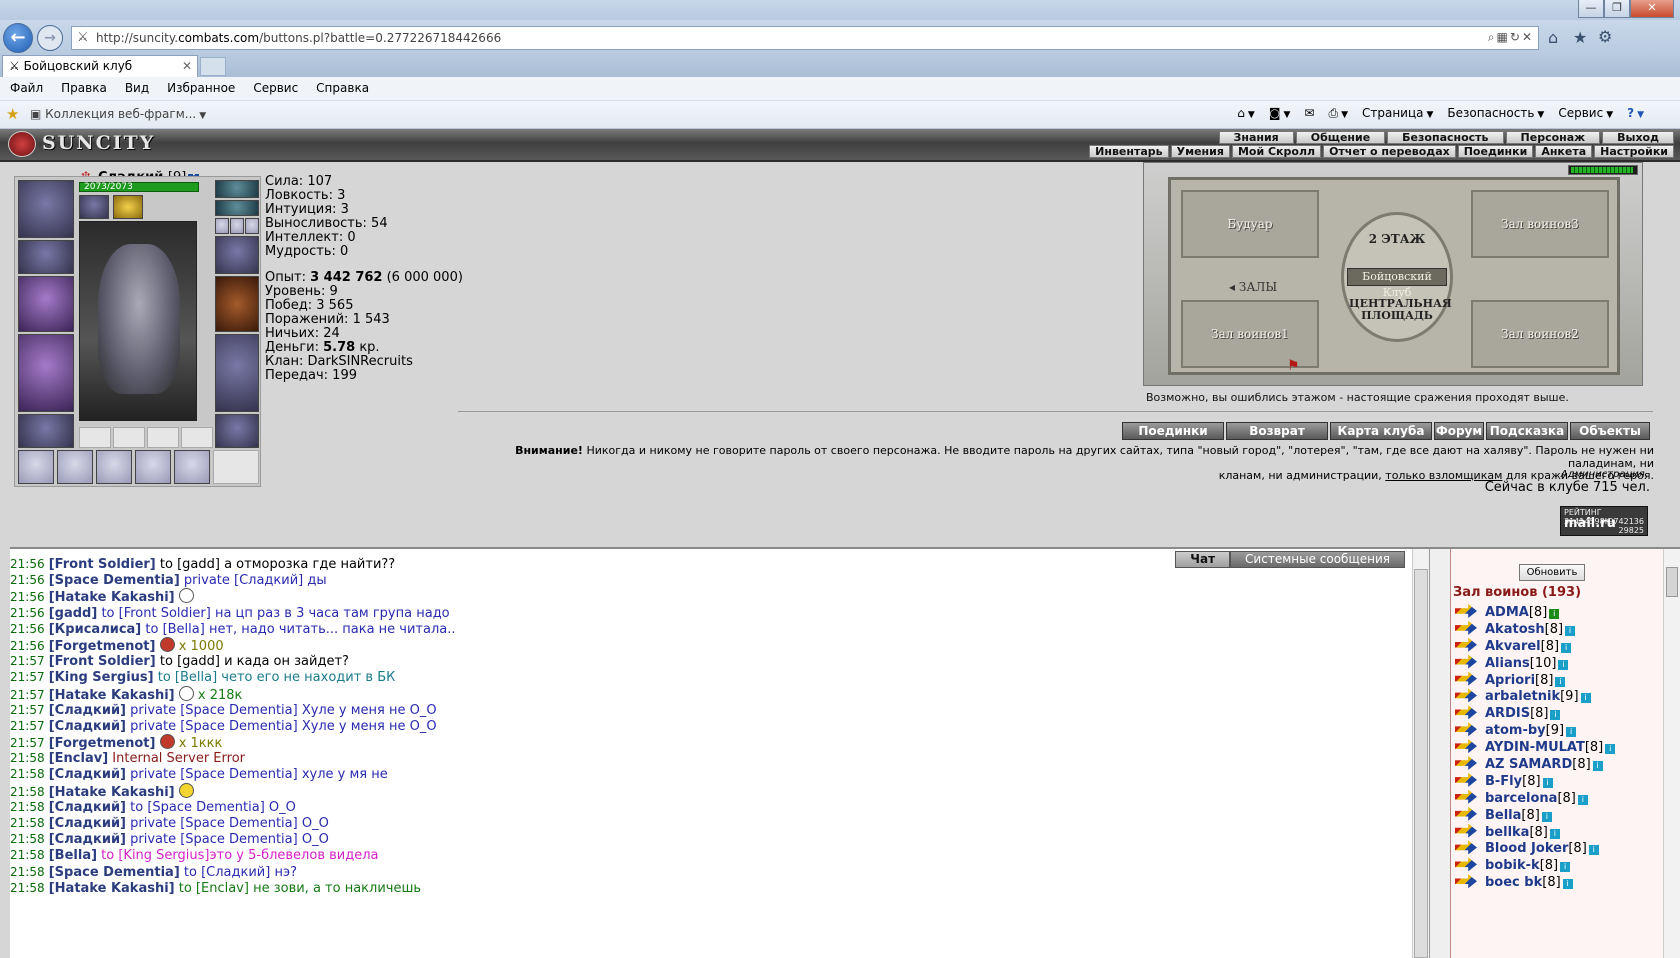 Image resolution: width=1680 pixels, height=958 pixels. What do you see at coordinates (1511, 37) in the screenshot?
I see `address-controls: ⌕▦↻✕` at bounding box center [1511, 37].